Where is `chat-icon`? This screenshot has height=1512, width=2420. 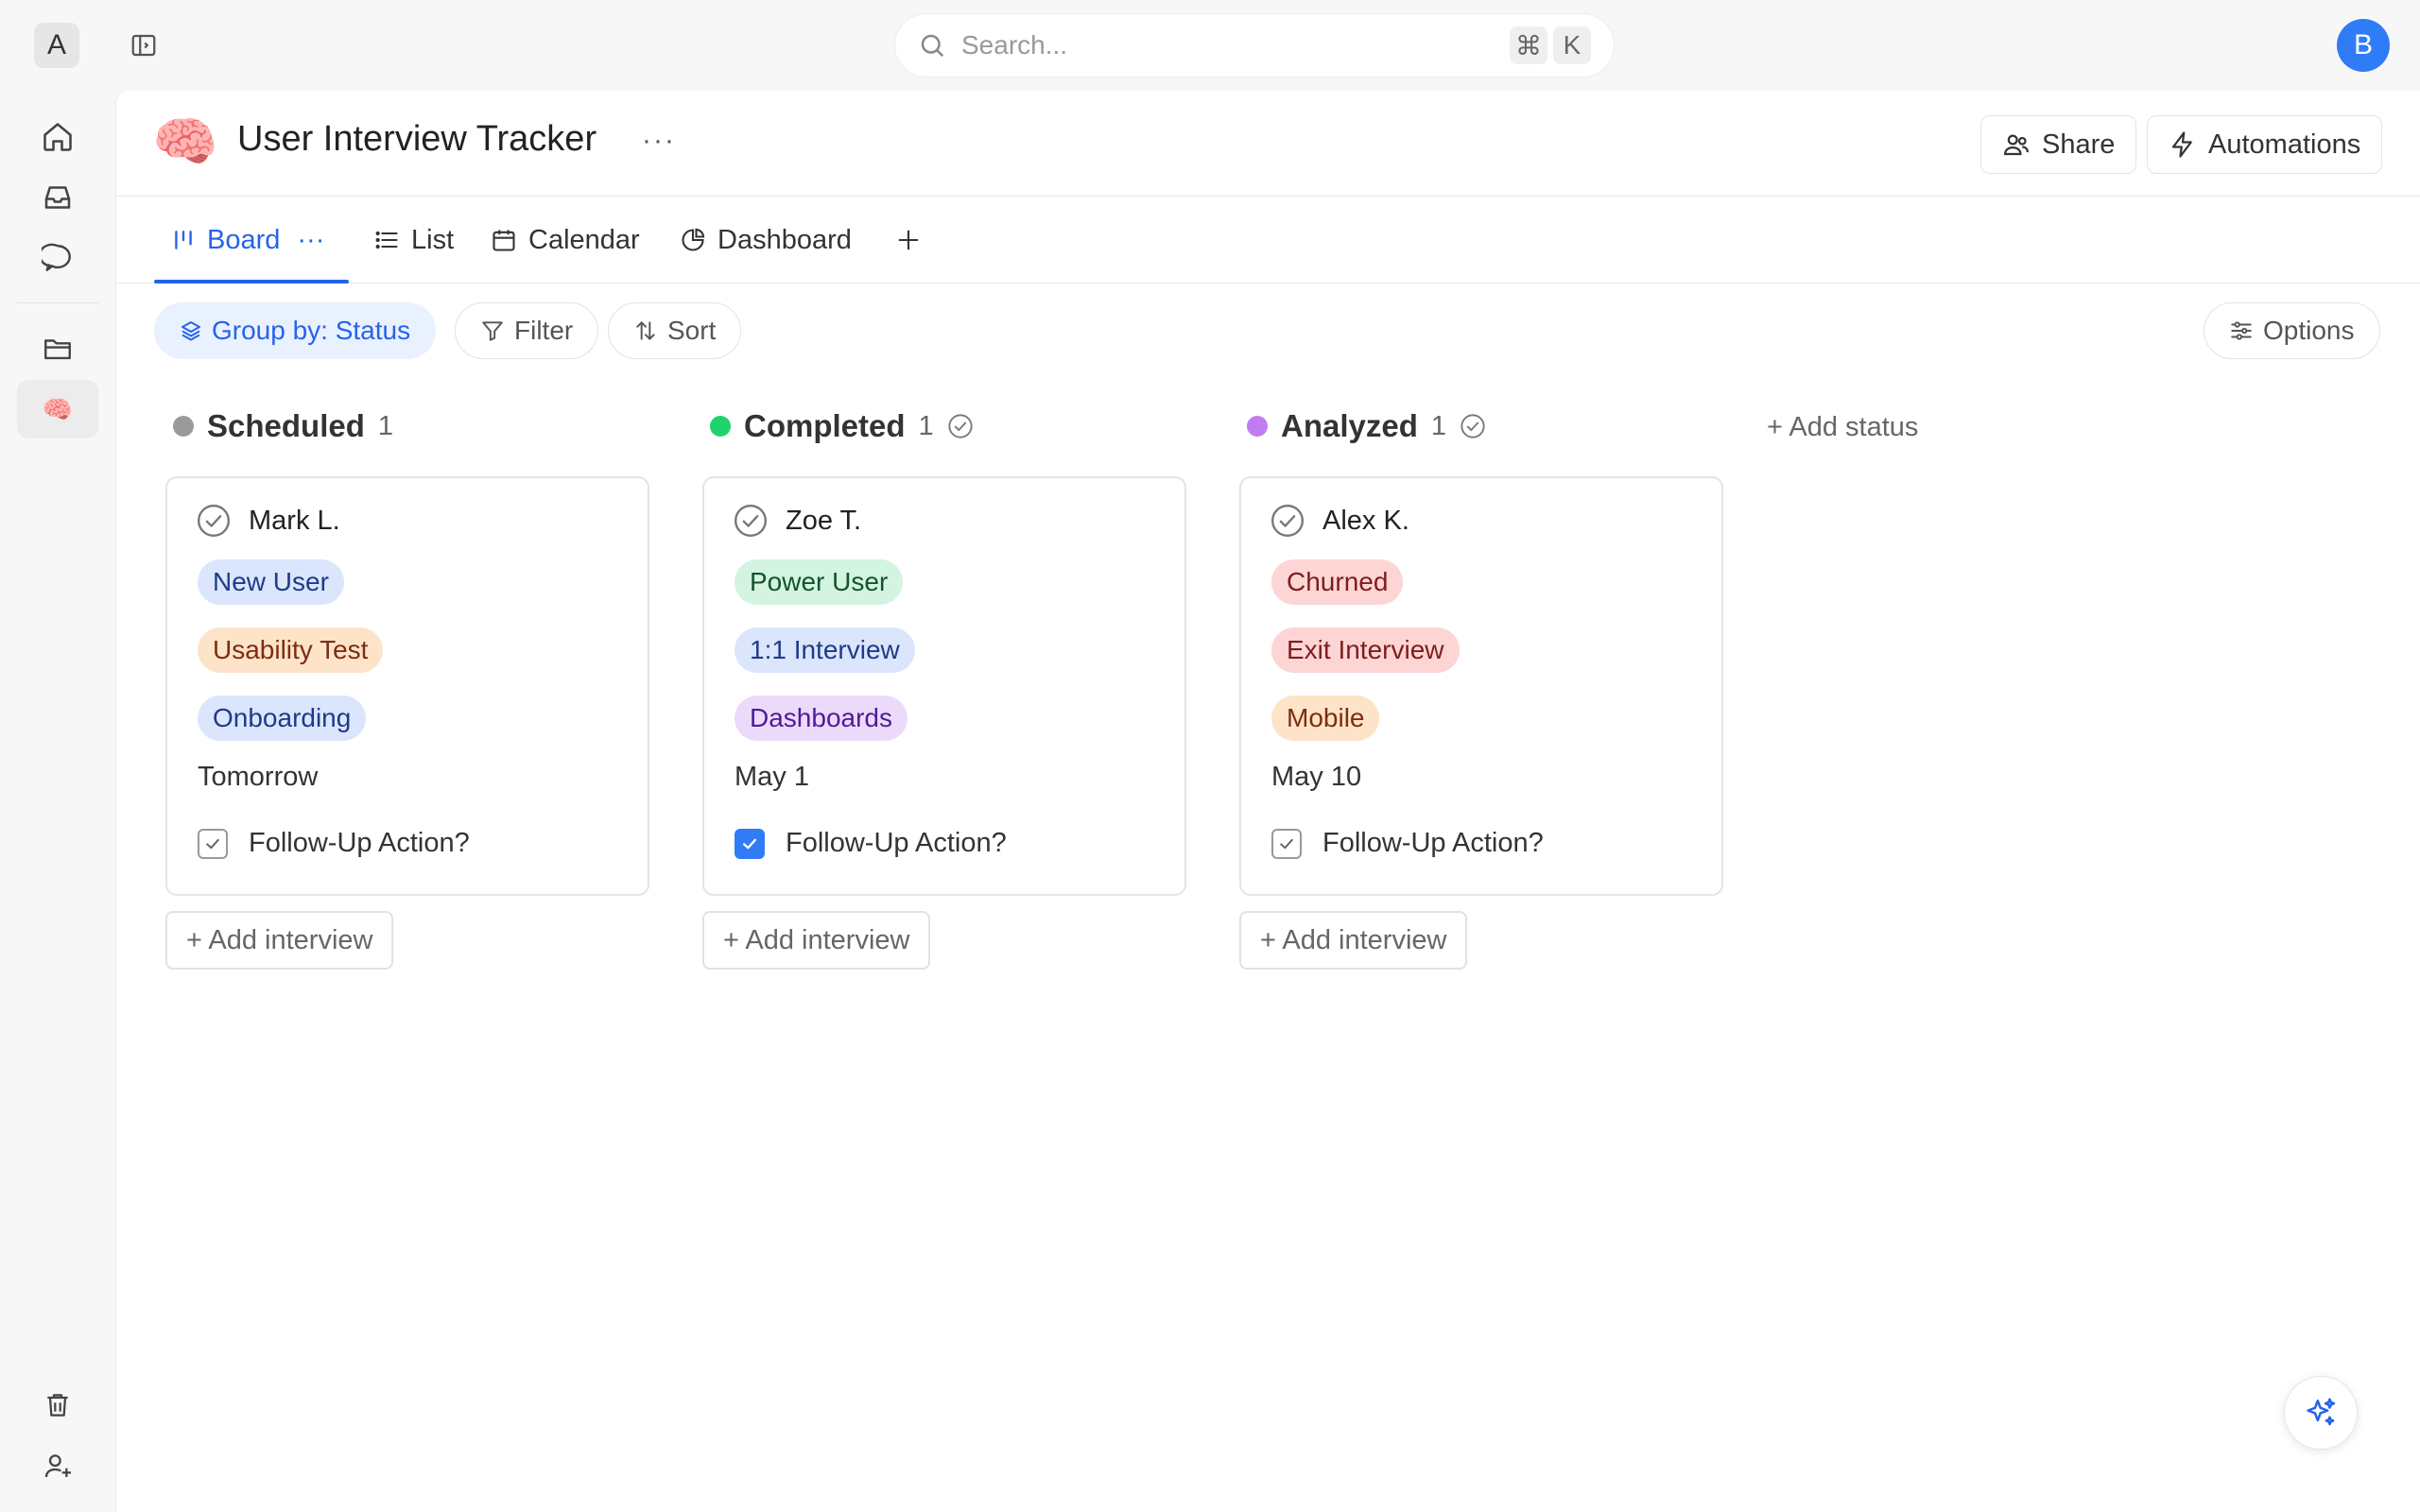
chat-icon is located at coordinates (57, 258).